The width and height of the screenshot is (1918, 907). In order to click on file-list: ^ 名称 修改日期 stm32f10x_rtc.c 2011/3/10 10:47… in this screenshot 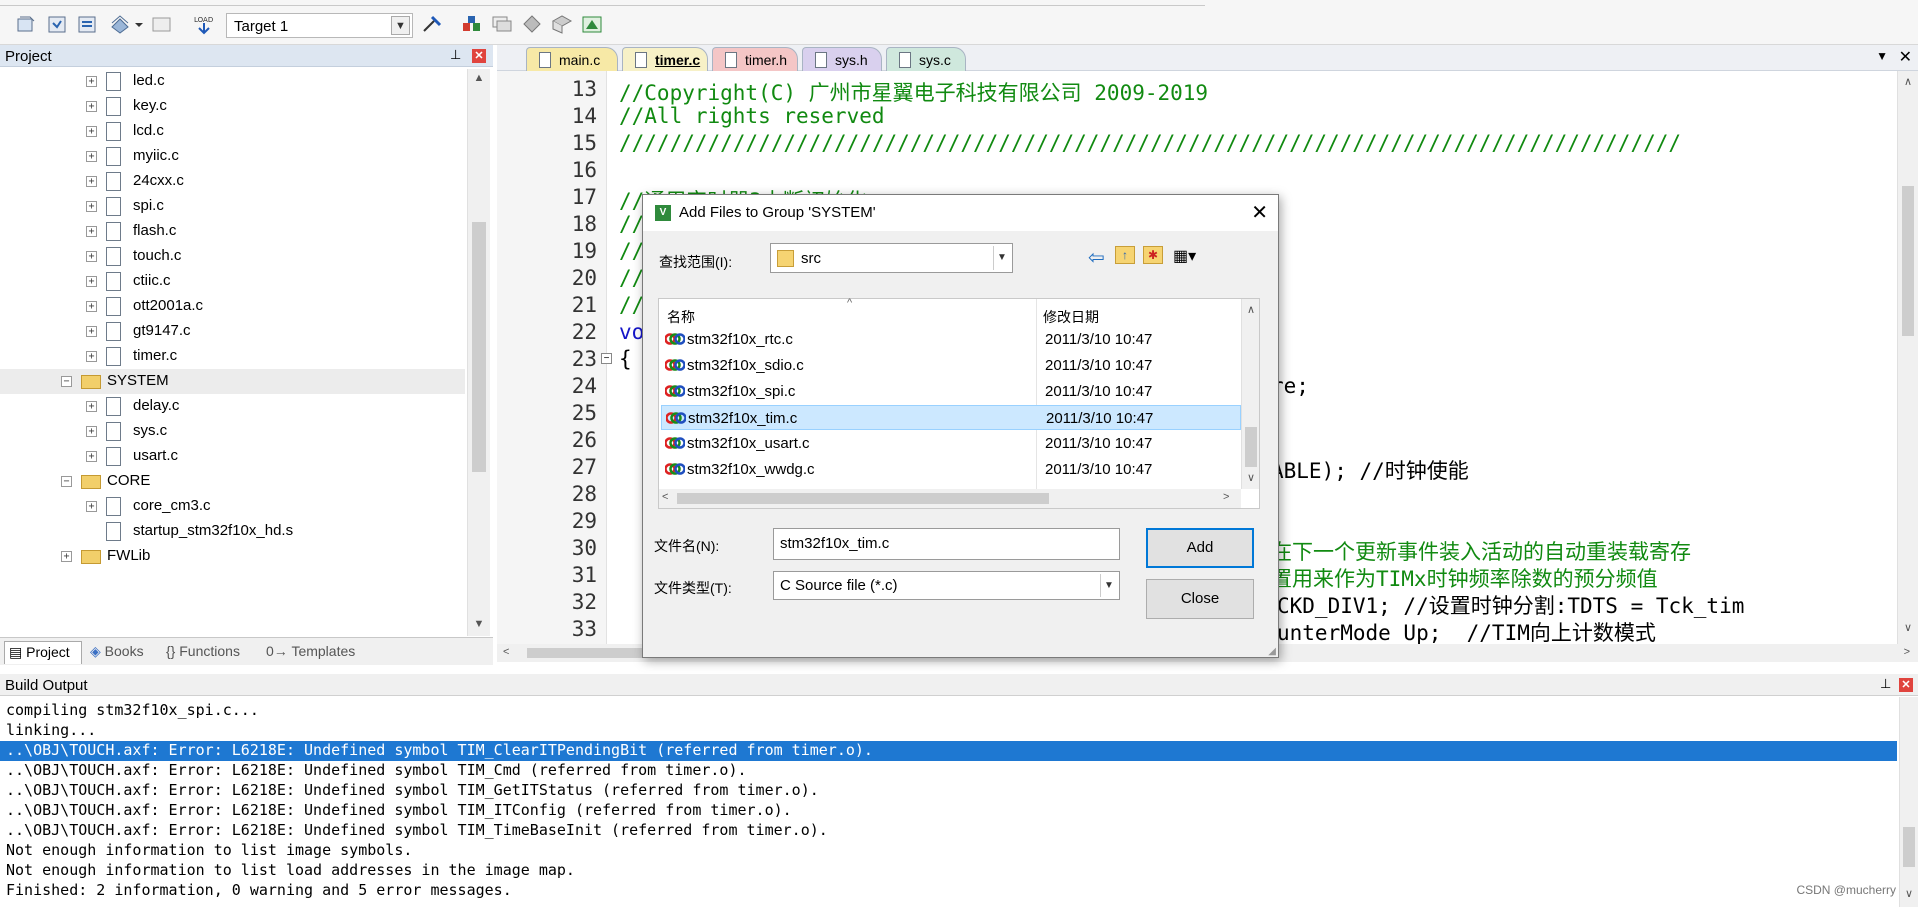, I will do `click(959, 403)`.